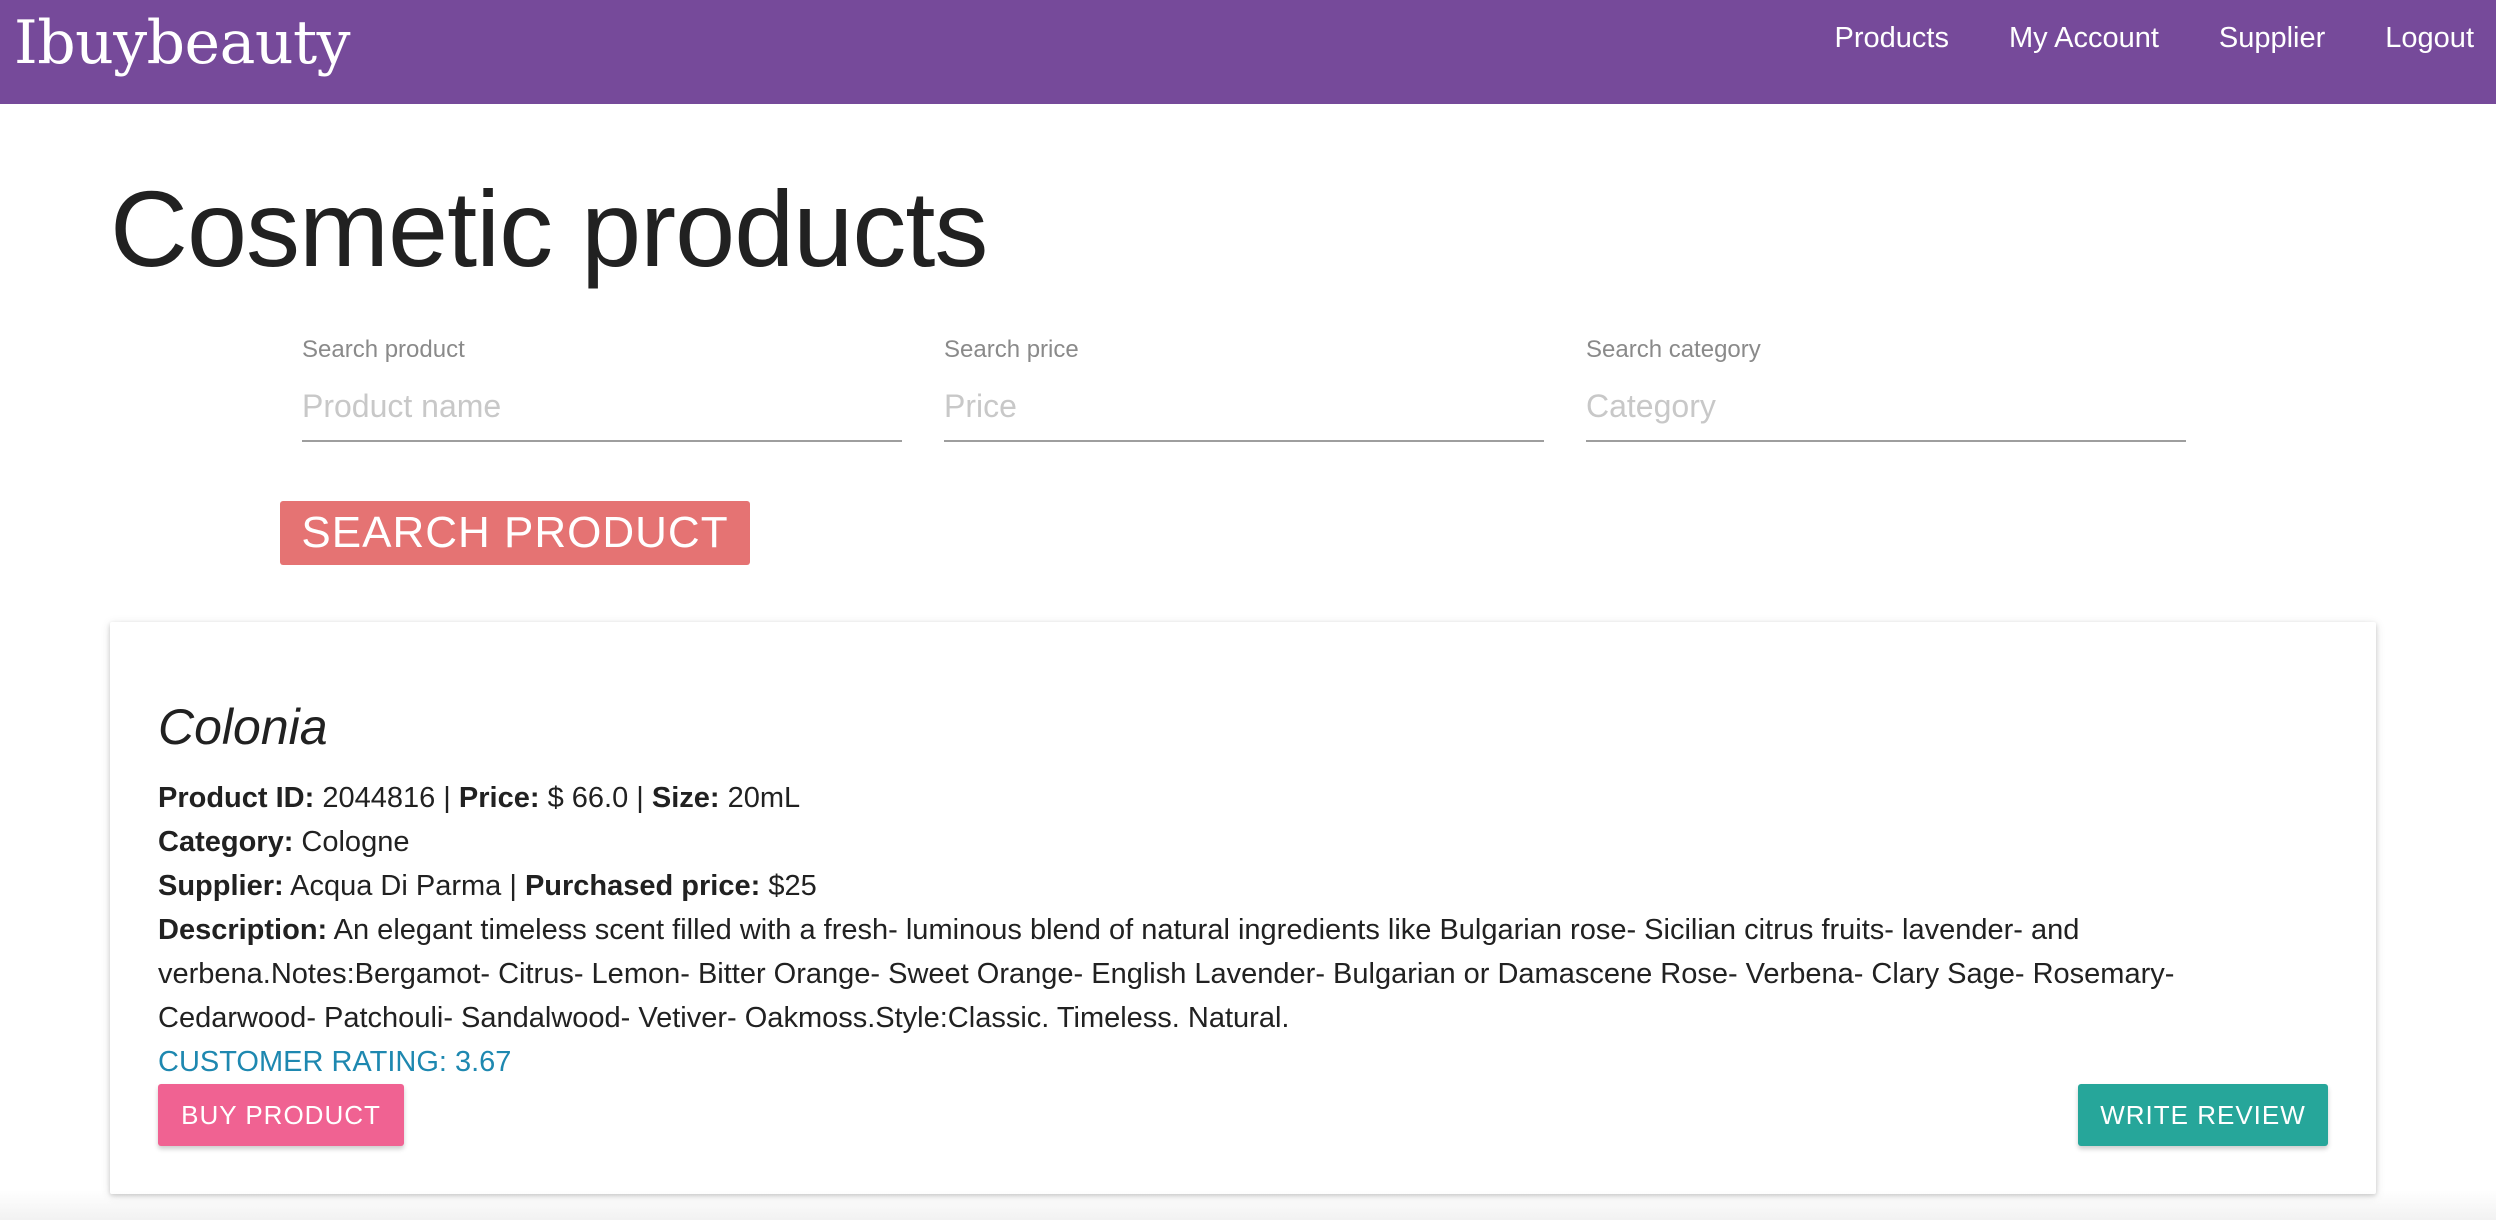  I want to click on category-label: Category:, so click(226, 842).